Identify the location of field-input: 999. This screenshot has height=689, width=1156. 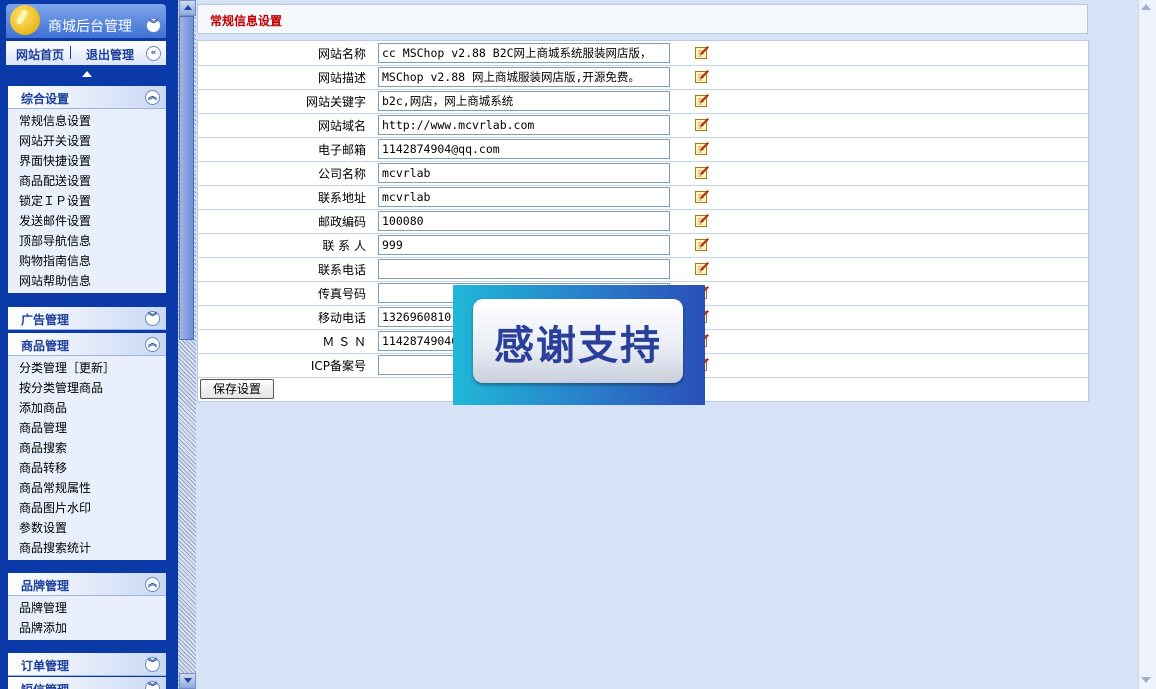
(524, 245).